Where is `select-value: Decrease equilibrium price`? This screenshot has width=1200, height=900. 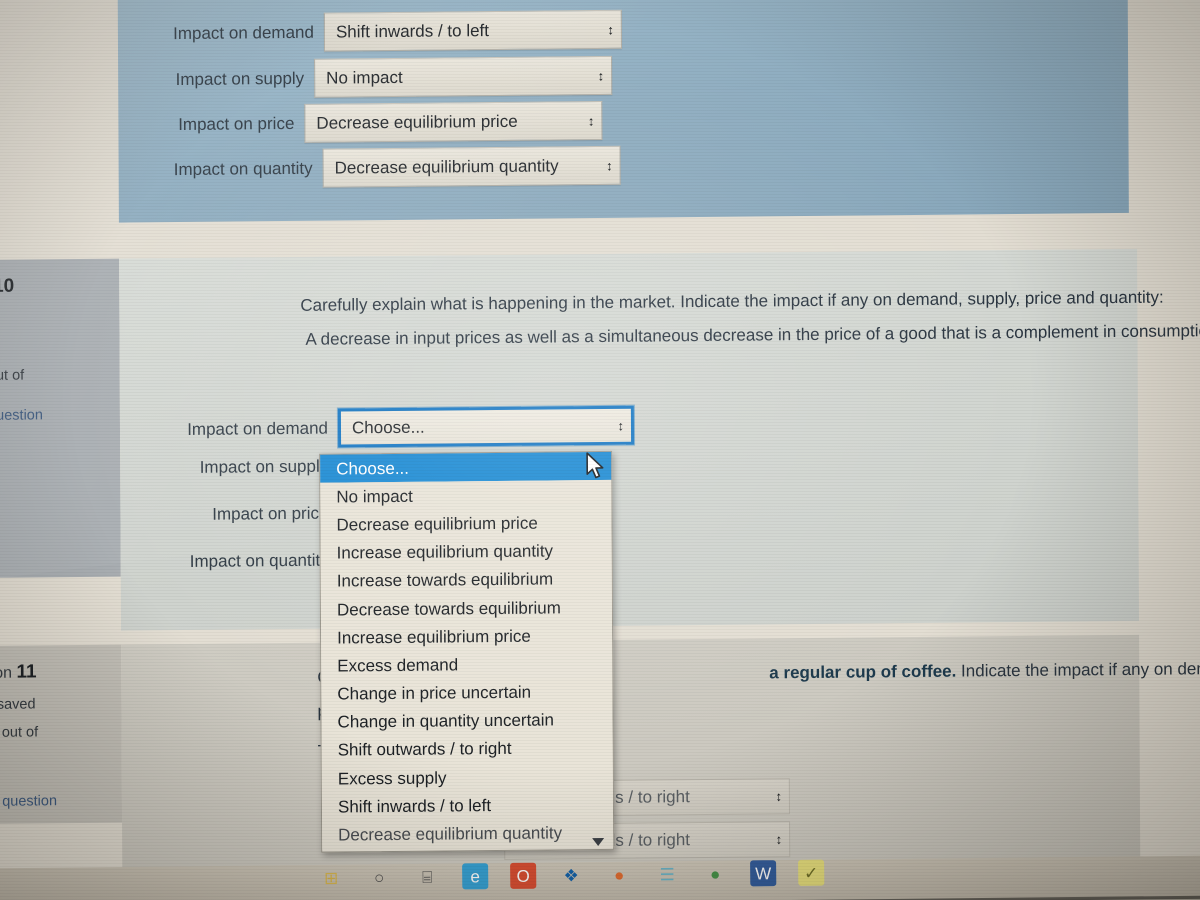 select-value: Decrease equilibrium price is located at coordinates (417, 122).